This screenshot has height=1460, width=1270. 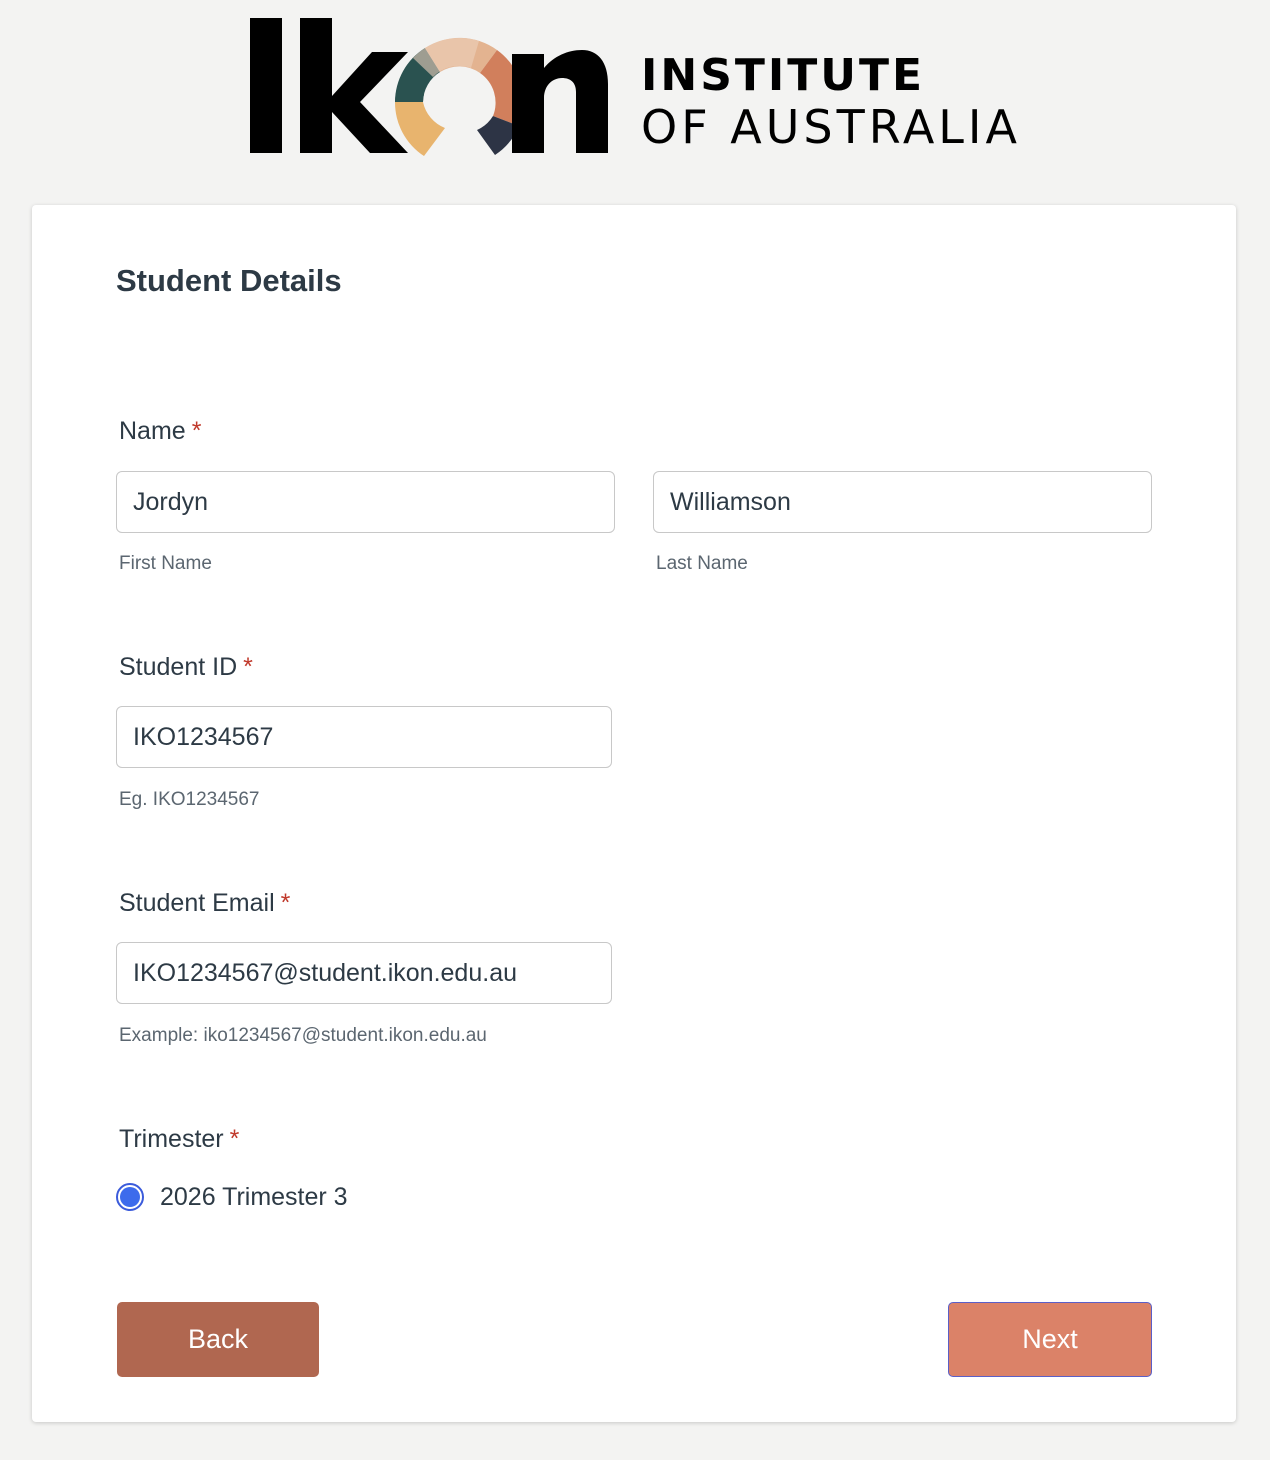 I want to click on trimester-label: Trimester *, so click(x=179, y=1139).